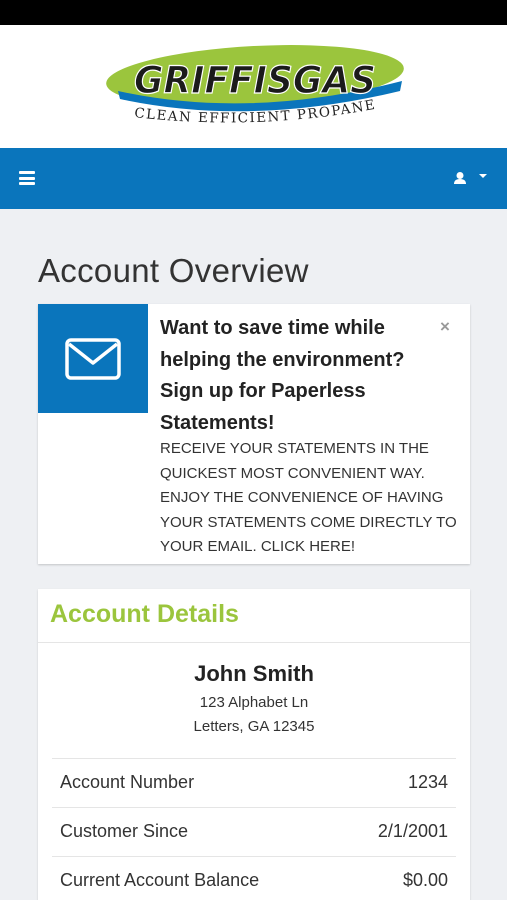 The height and width of the screenshot is (900, 507). Describe the element at coordinates (160, 880) in the screenshot. I see `detail-label: Current Account Balance` at that location.